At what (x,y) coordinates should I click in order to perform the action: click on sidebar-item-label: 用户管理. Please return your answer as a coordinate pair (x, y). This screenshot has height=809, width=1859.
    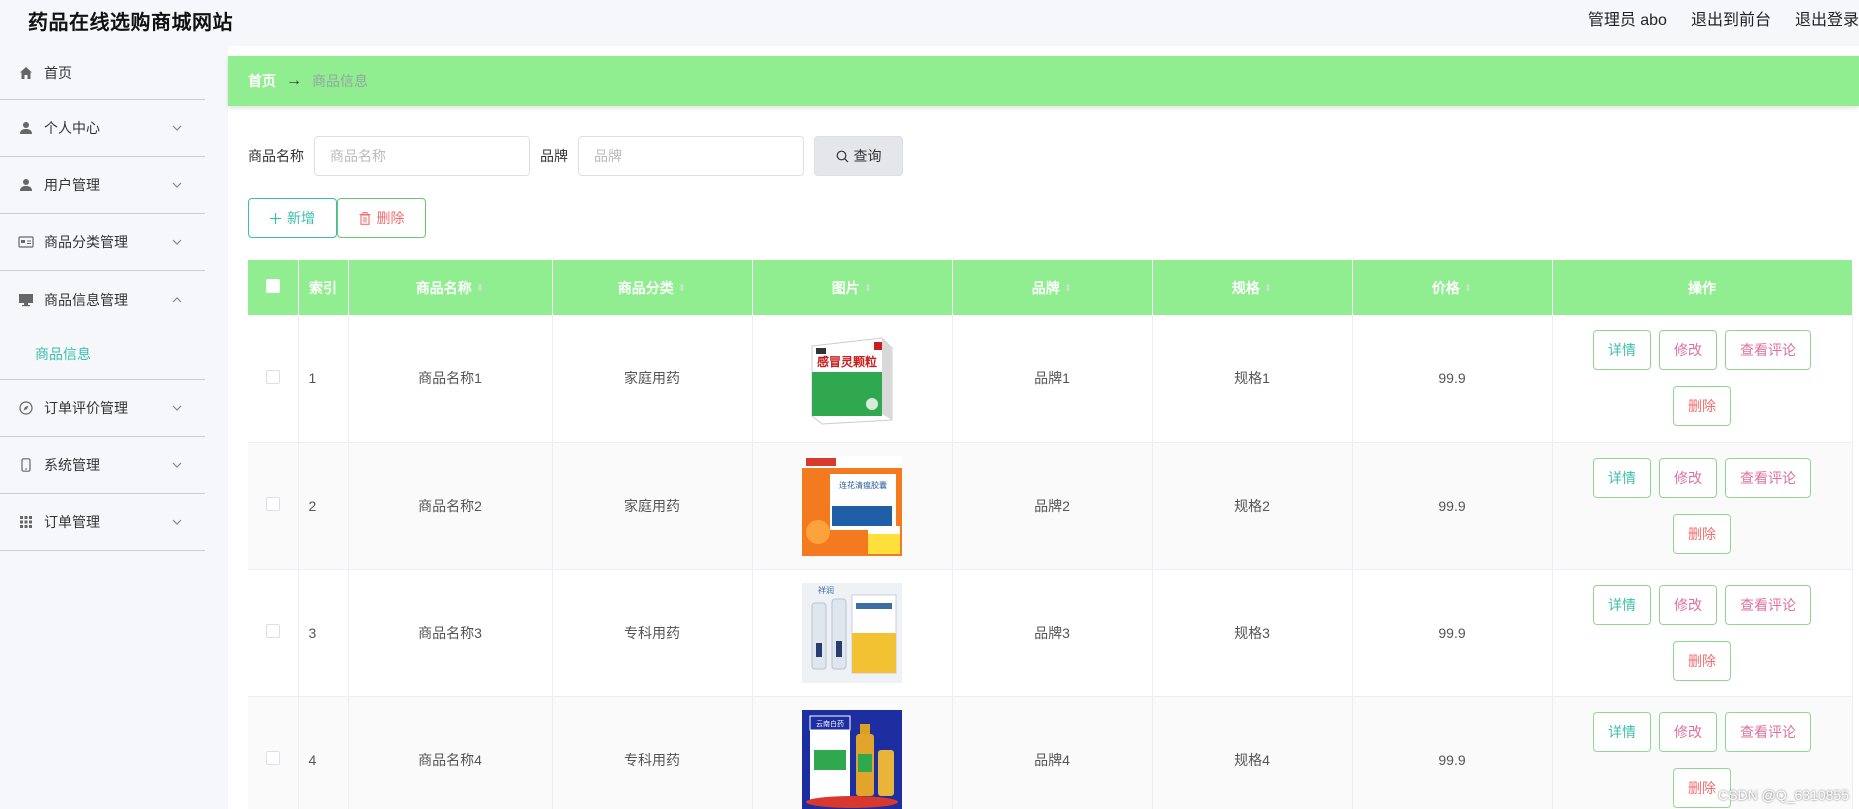
    Looking at the image, I should click on (72, 185).